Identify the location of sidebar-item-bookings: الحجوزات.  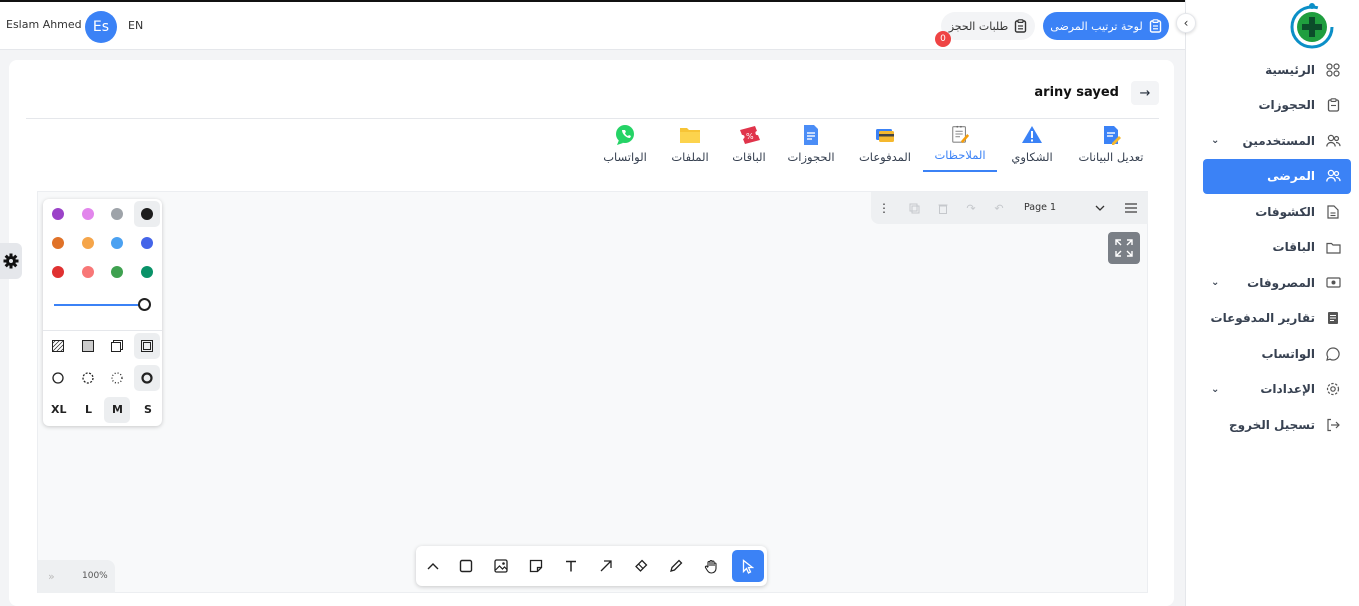
(1277, 106).